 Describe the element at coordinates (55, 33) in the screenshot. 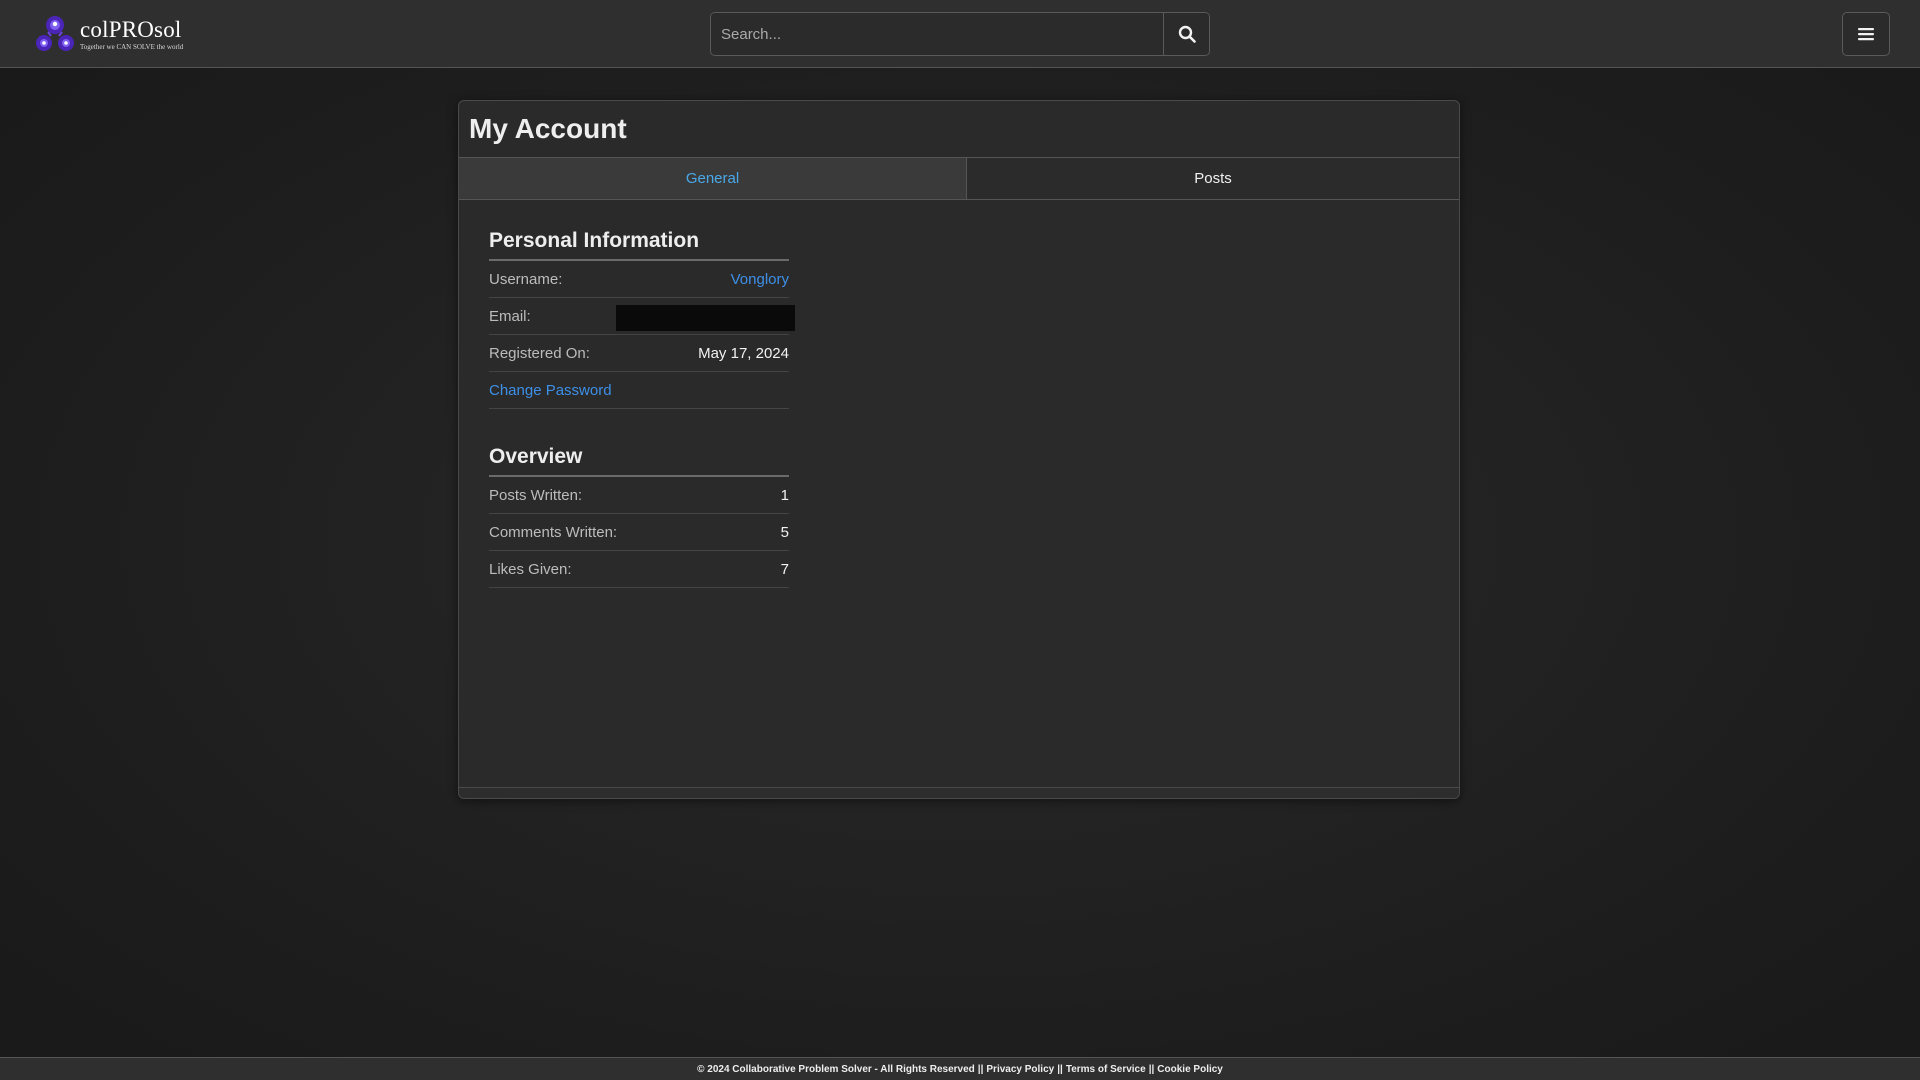

I see `logo-icon` at that location.